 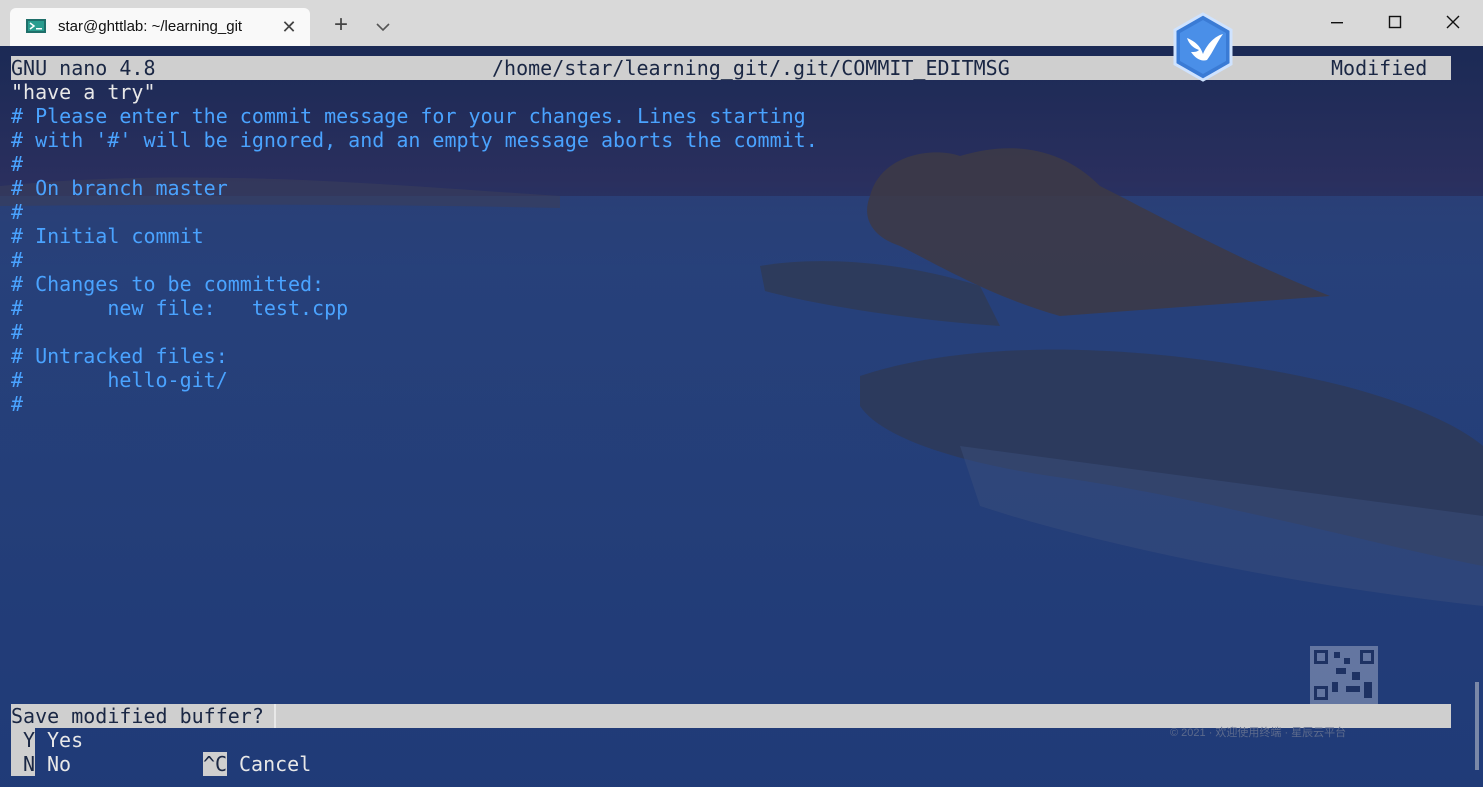 What do you see at coordinates (36, 26) in the screenshot?
I see `terminal-tab-icon` at bounding box center [36, 26].